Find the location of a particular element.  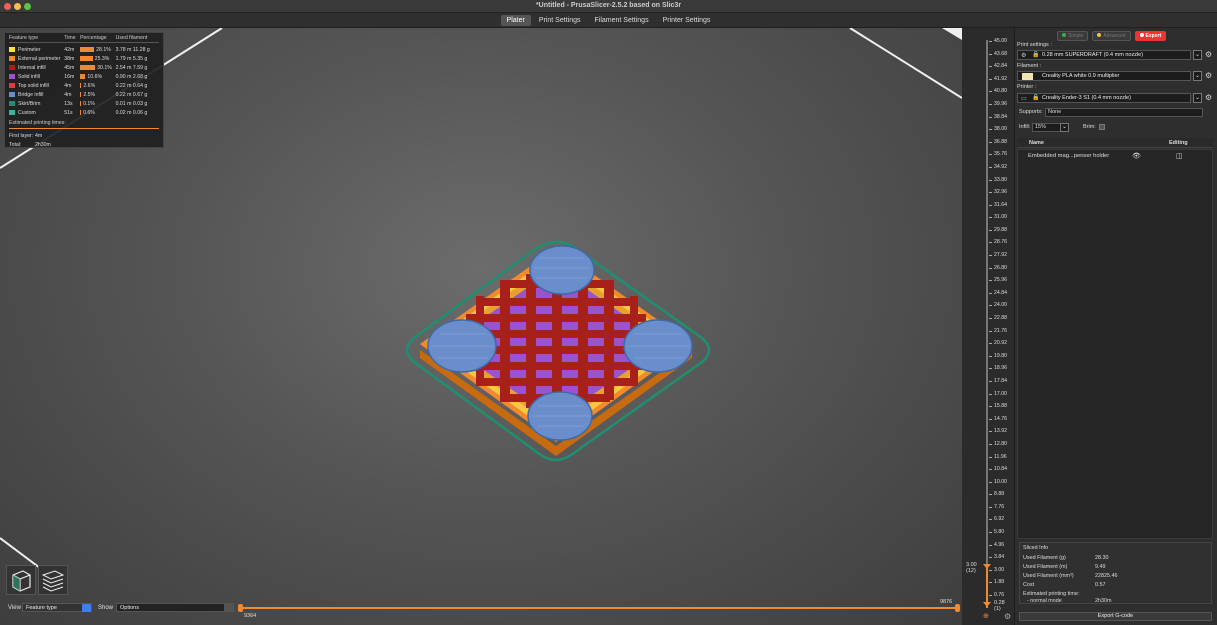

layer-tick-label: 5.80 is located at coordinates (996, 532).